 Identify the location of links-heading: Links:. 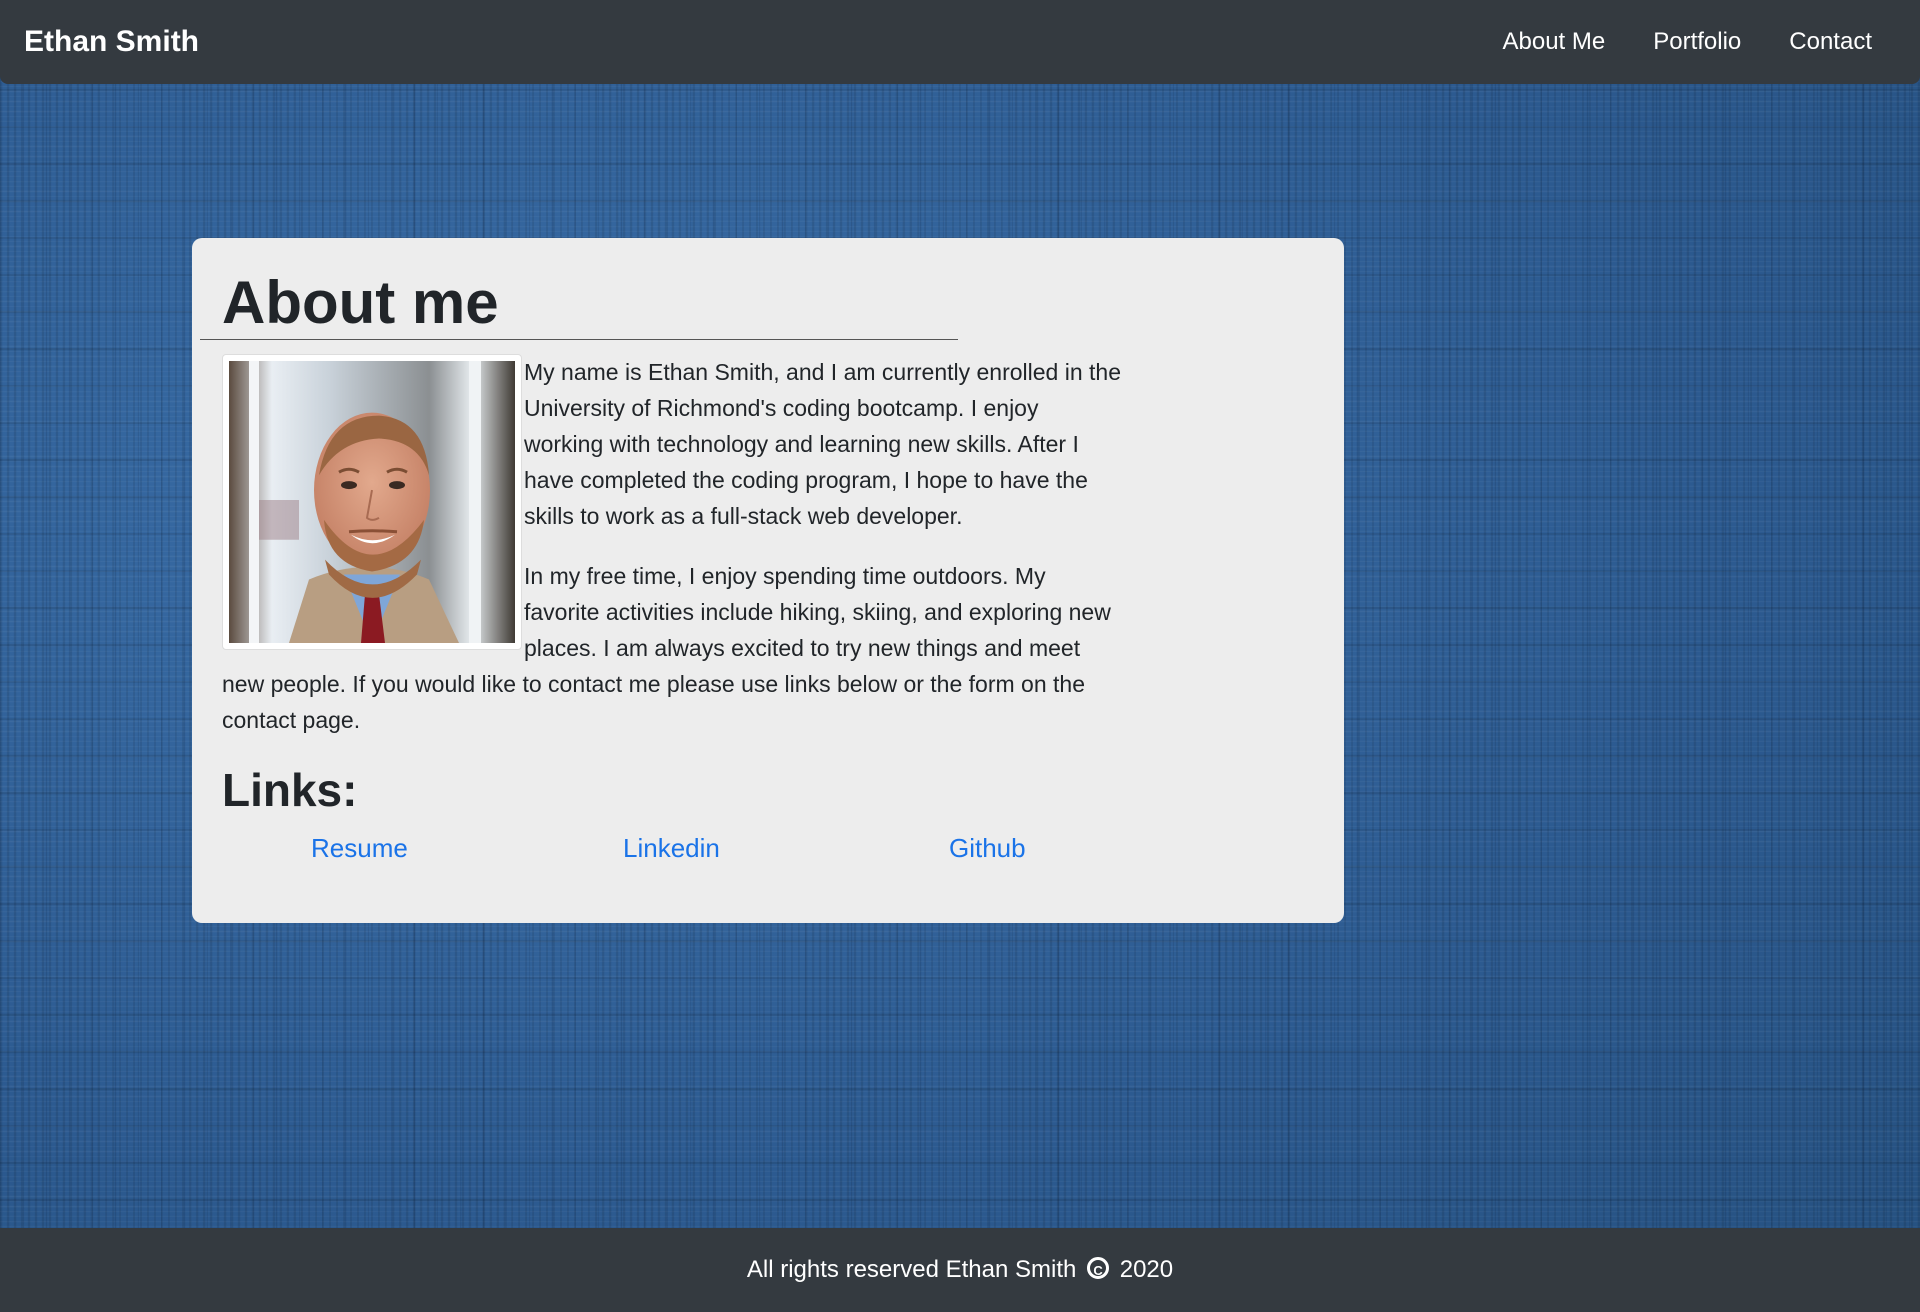
(290, 790).